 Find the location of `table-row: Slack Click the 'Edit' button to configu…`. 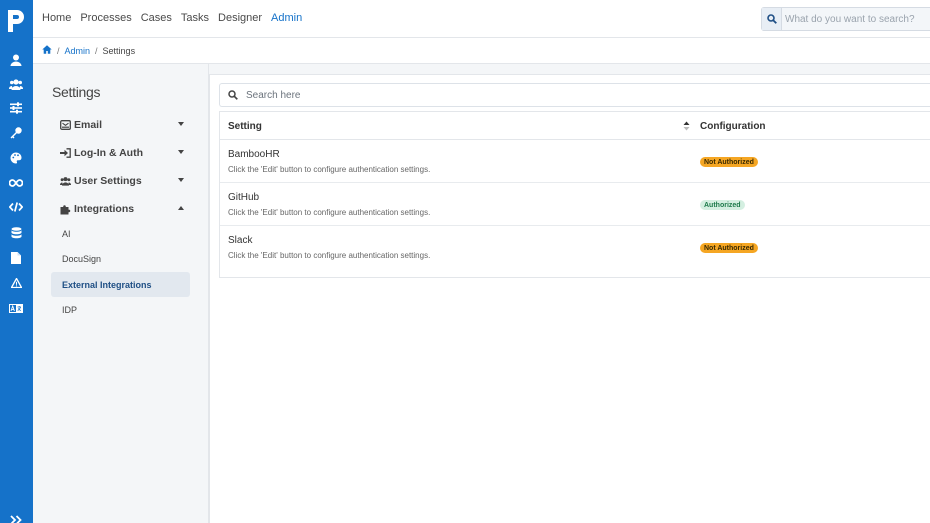

table-row: Slack Click the 'Edit' button to configu… is located at coordinates (575, 251).